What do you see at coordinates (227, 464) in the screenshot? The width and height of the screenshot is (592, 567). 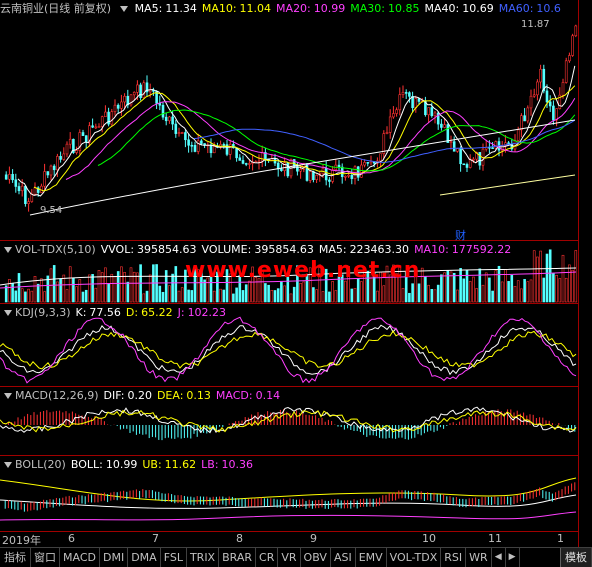 I see `boll-indicator-2: LB: 10.36` at bounding box center [227, 464].